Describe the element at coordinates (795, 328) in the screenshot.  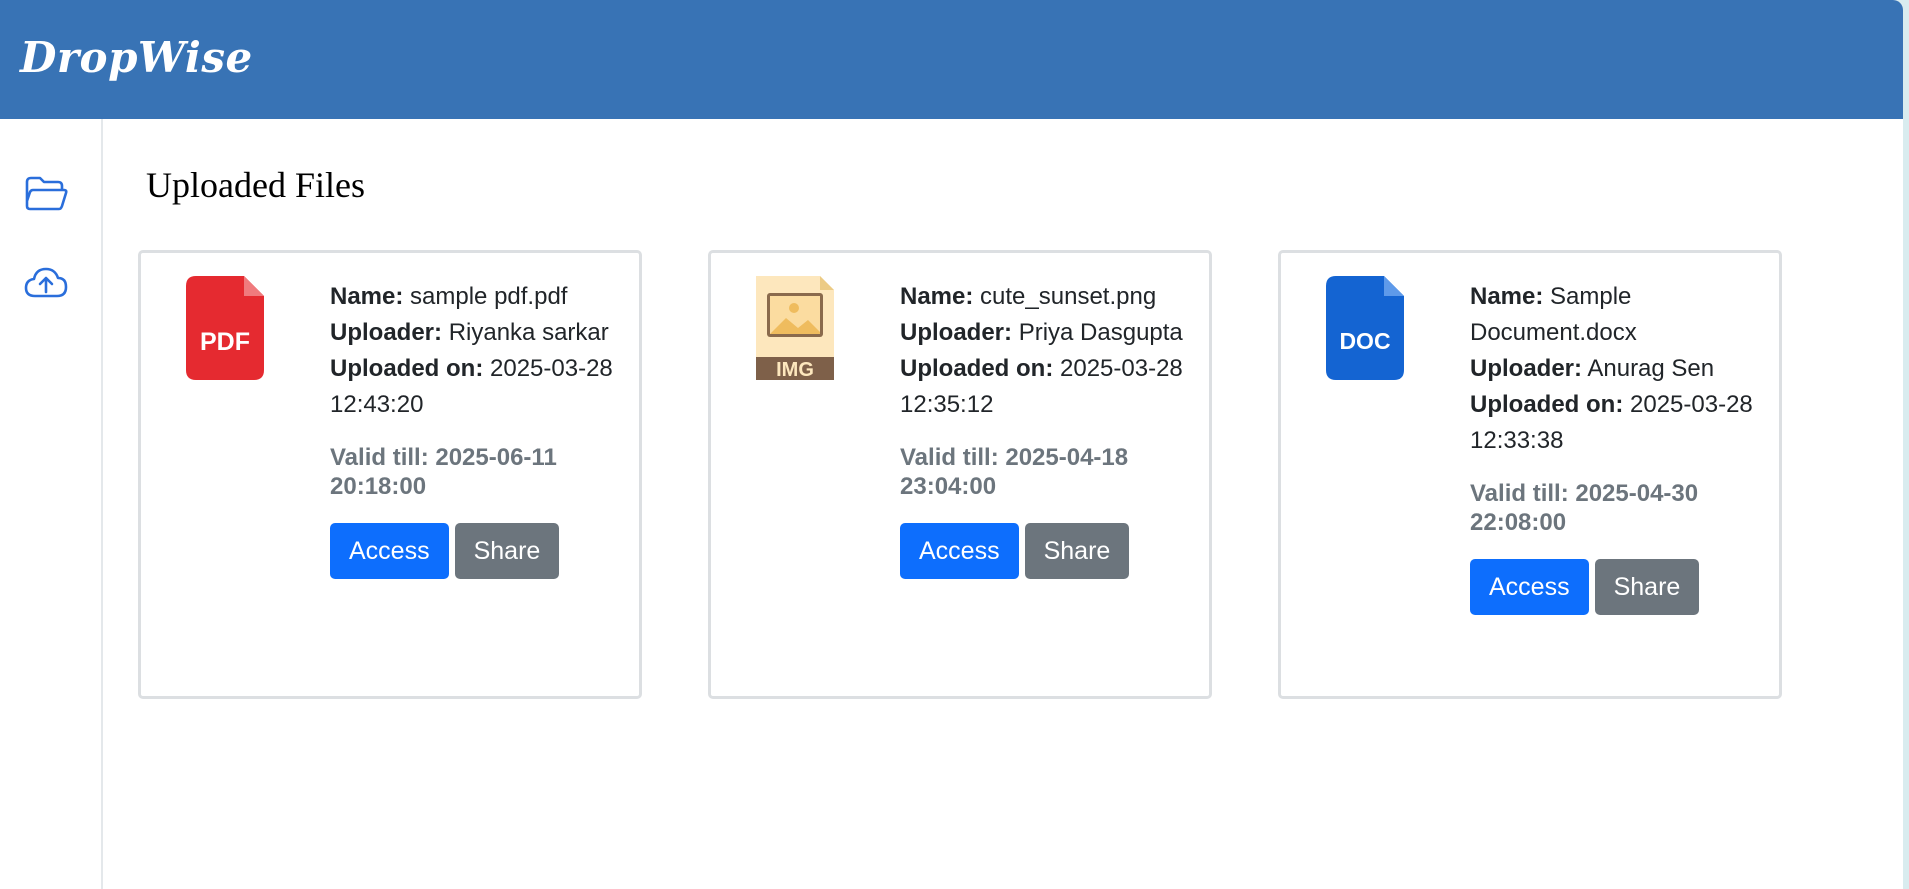
I see `image-file-icon: IMG` at that location.